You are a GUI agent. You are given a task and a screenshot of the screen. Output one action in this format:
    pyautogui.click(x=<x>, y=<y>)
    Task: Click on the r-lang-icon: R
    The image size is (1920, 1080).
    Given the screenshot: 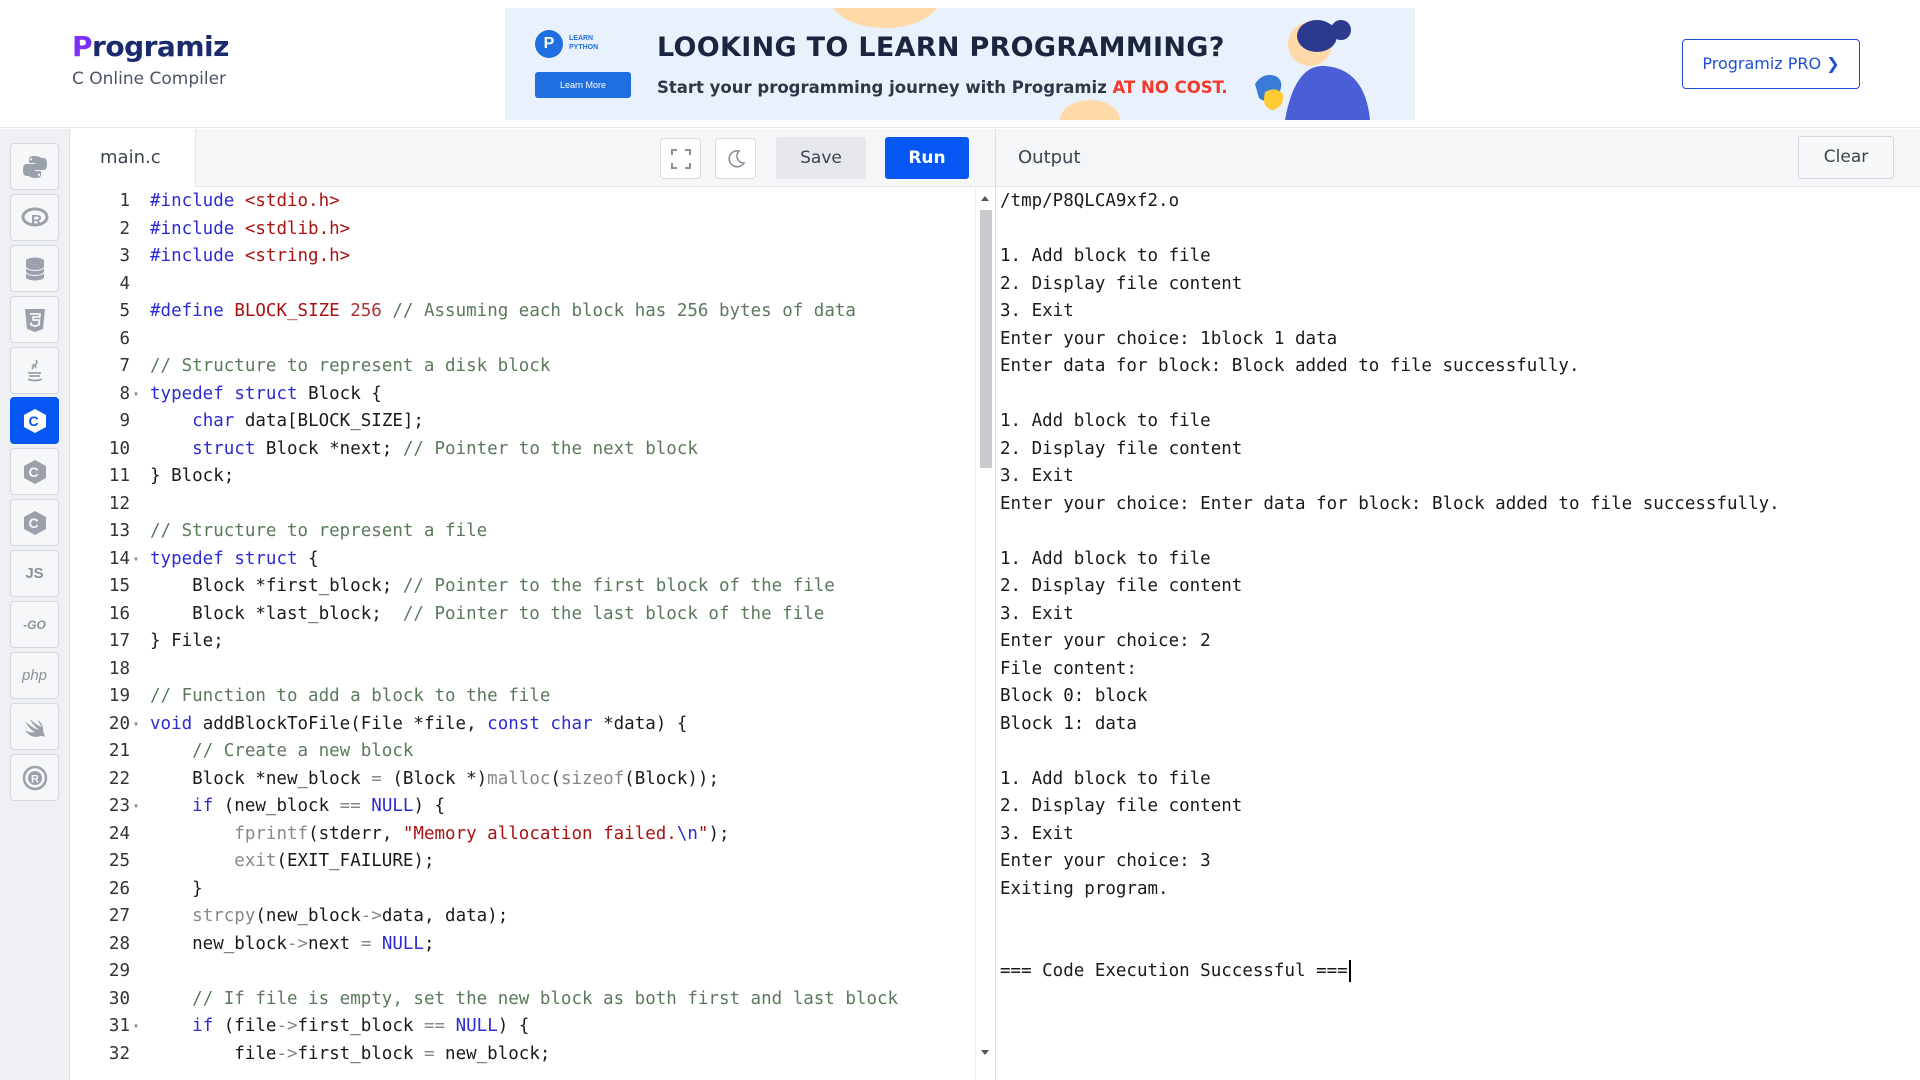 What is the action you would take?
    pyautogui.click(x=34, y=217)
    